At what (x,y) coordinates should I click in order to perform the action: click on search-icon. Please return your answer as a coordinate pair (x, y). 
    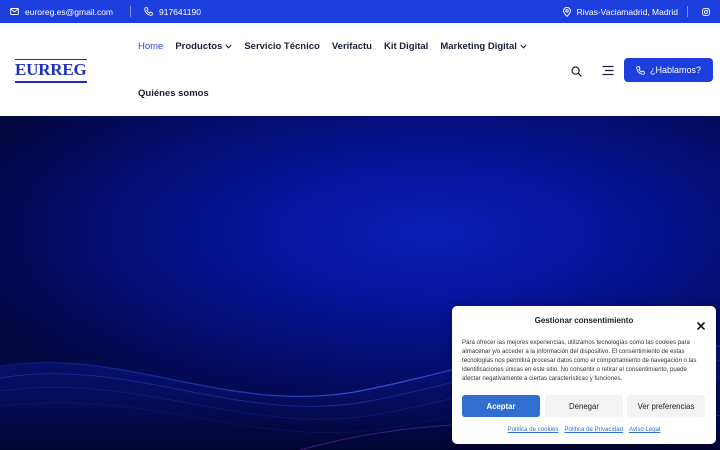
    Looking at the image, I should click on (576, 71).